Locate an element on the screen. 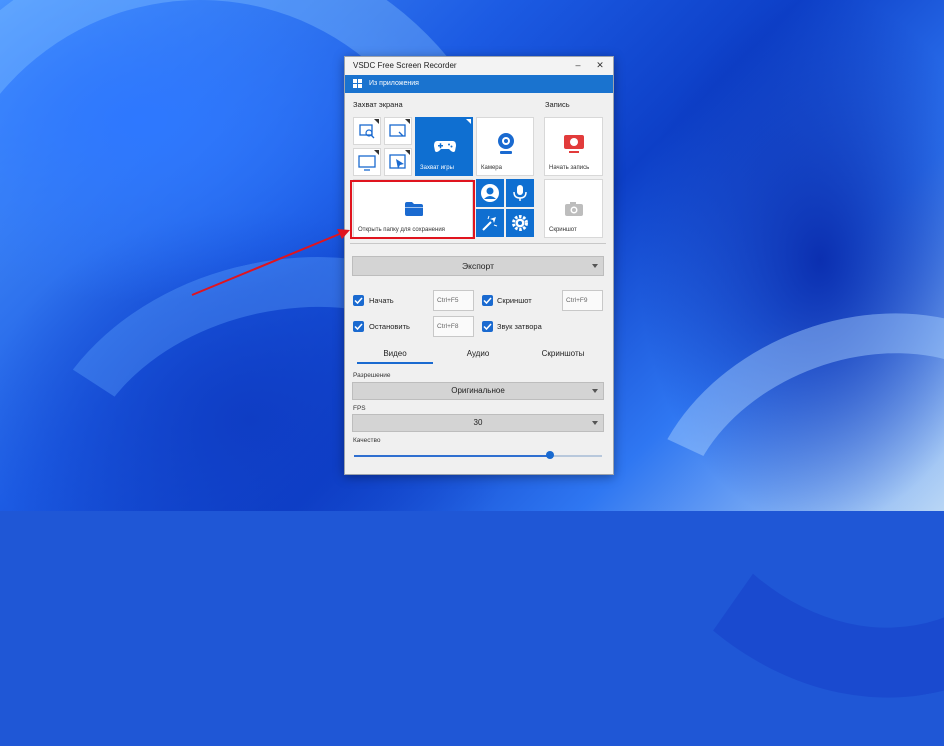  screenshot-hotkey-checkbox is located at coordinates (487, 300).